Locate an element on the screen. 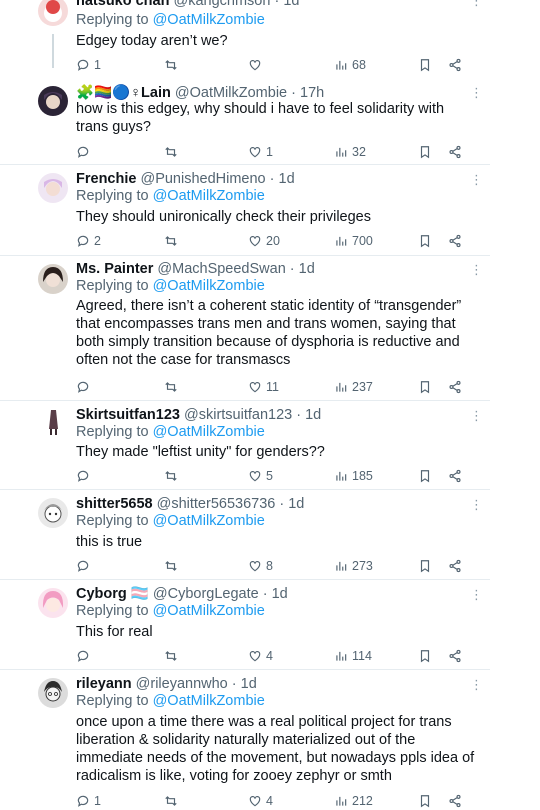 The image size is (540, 810). display-name: Frenchie is located at coordinates (106, 179).